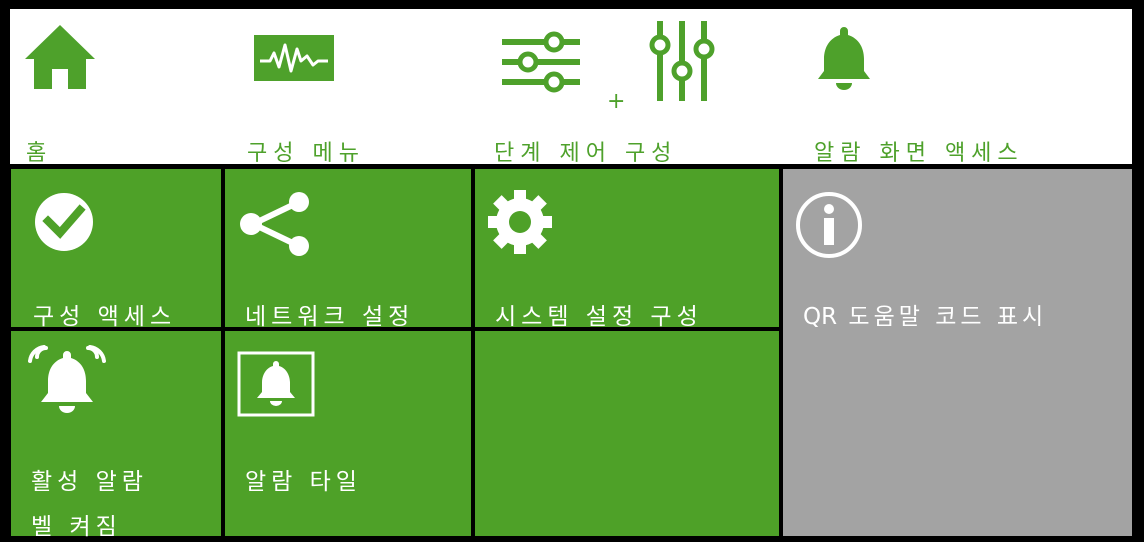  Describe the element at coordinates (948, 317) in the screenshot. I see `qr-help-text: 도움말 코드 표시` at that location.